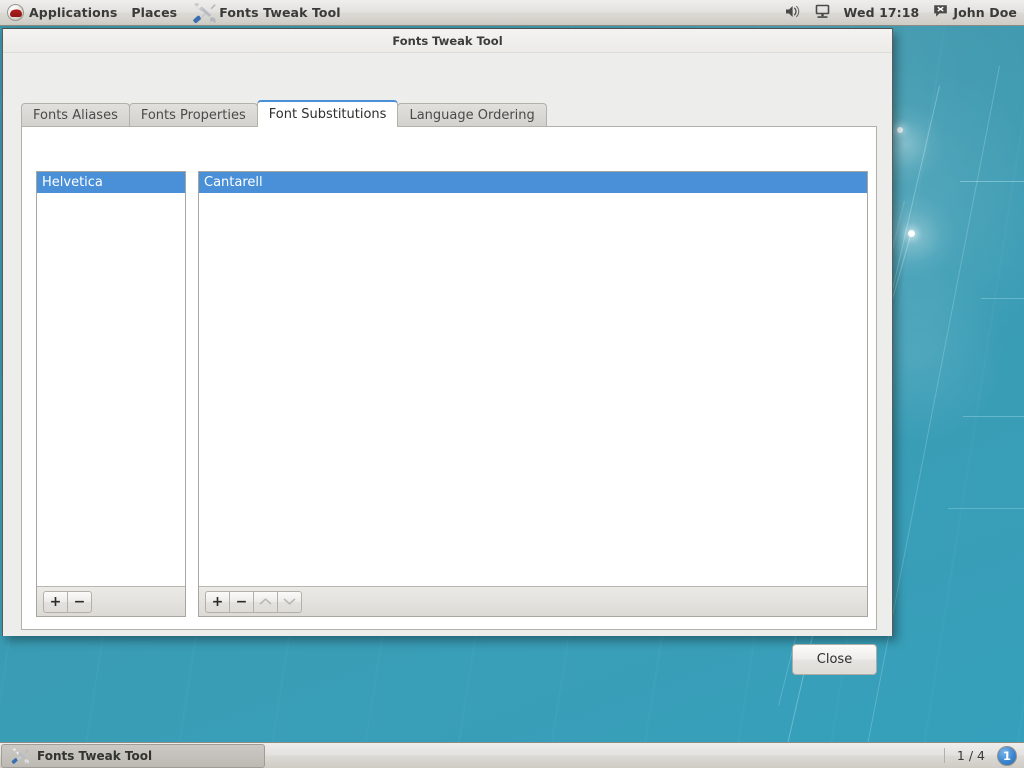 The image size is (1024, 768). I want to click on active-application-menu: Fonts Tweak Tool, so click(266, 12).